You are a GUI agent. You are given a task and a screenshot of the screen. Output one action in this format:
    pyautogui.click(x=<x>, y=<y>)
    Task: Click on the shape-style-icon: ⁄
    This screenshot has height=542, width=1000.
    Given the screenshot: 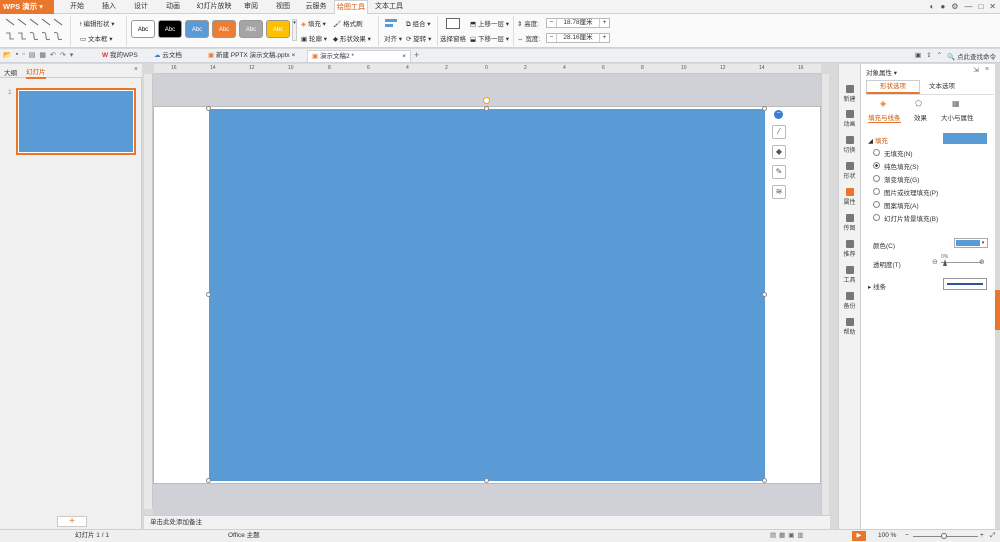 What is the action you would take?
    pyautogui.click(x=779, y=132)
    